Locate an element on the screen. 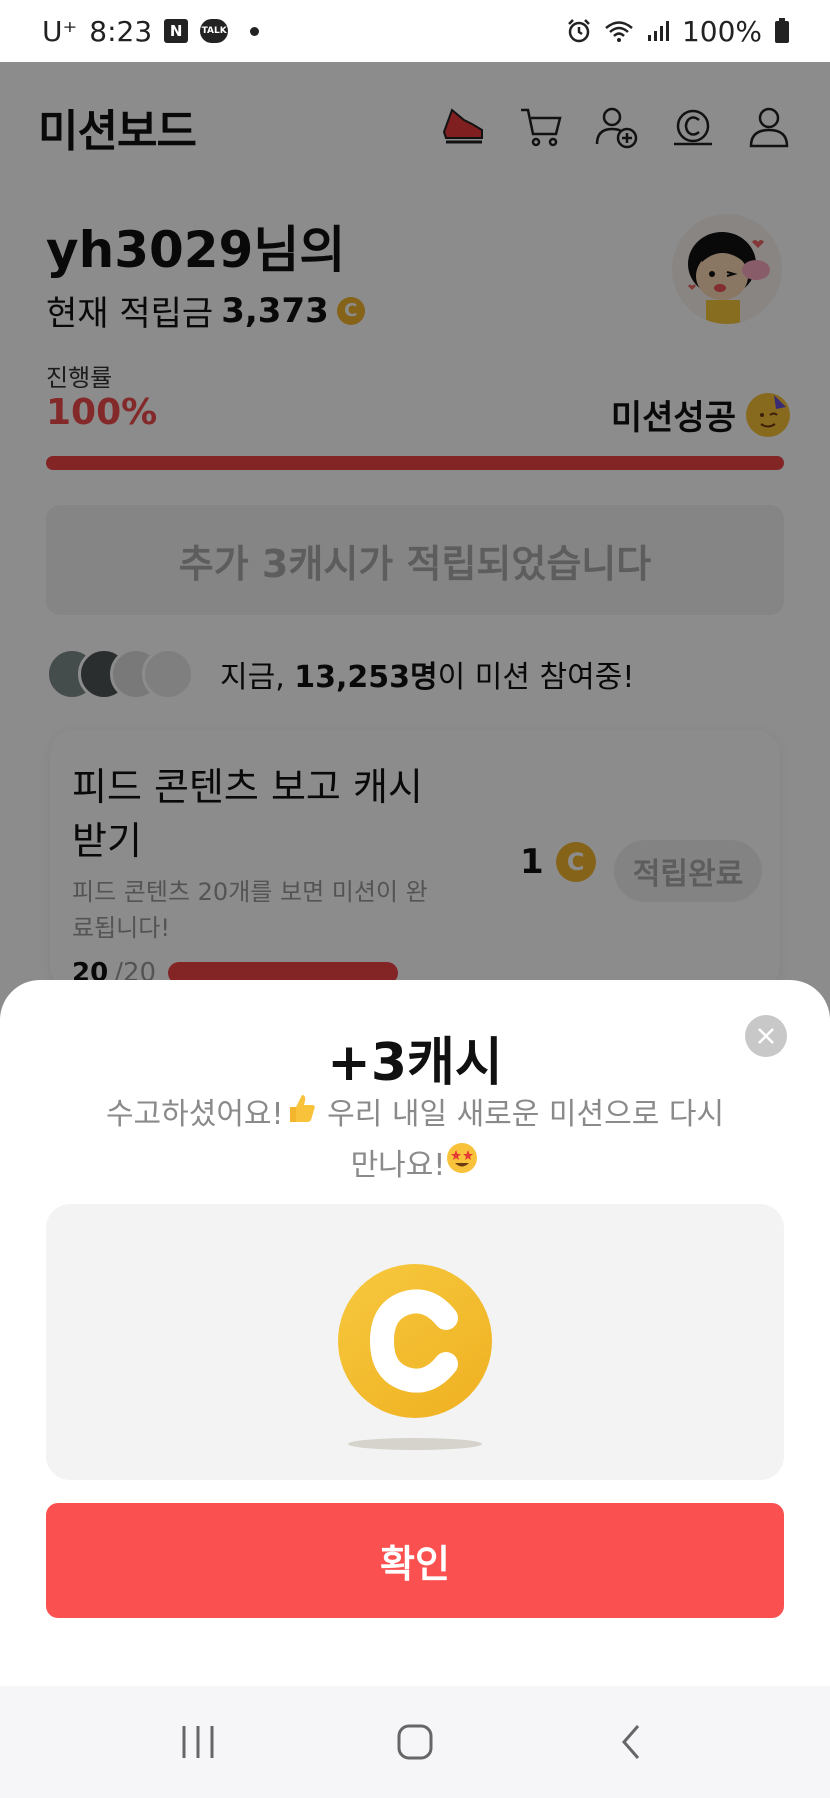  status-left: U⁺ 8:23 N TALK is located at coordinates (151, 31).